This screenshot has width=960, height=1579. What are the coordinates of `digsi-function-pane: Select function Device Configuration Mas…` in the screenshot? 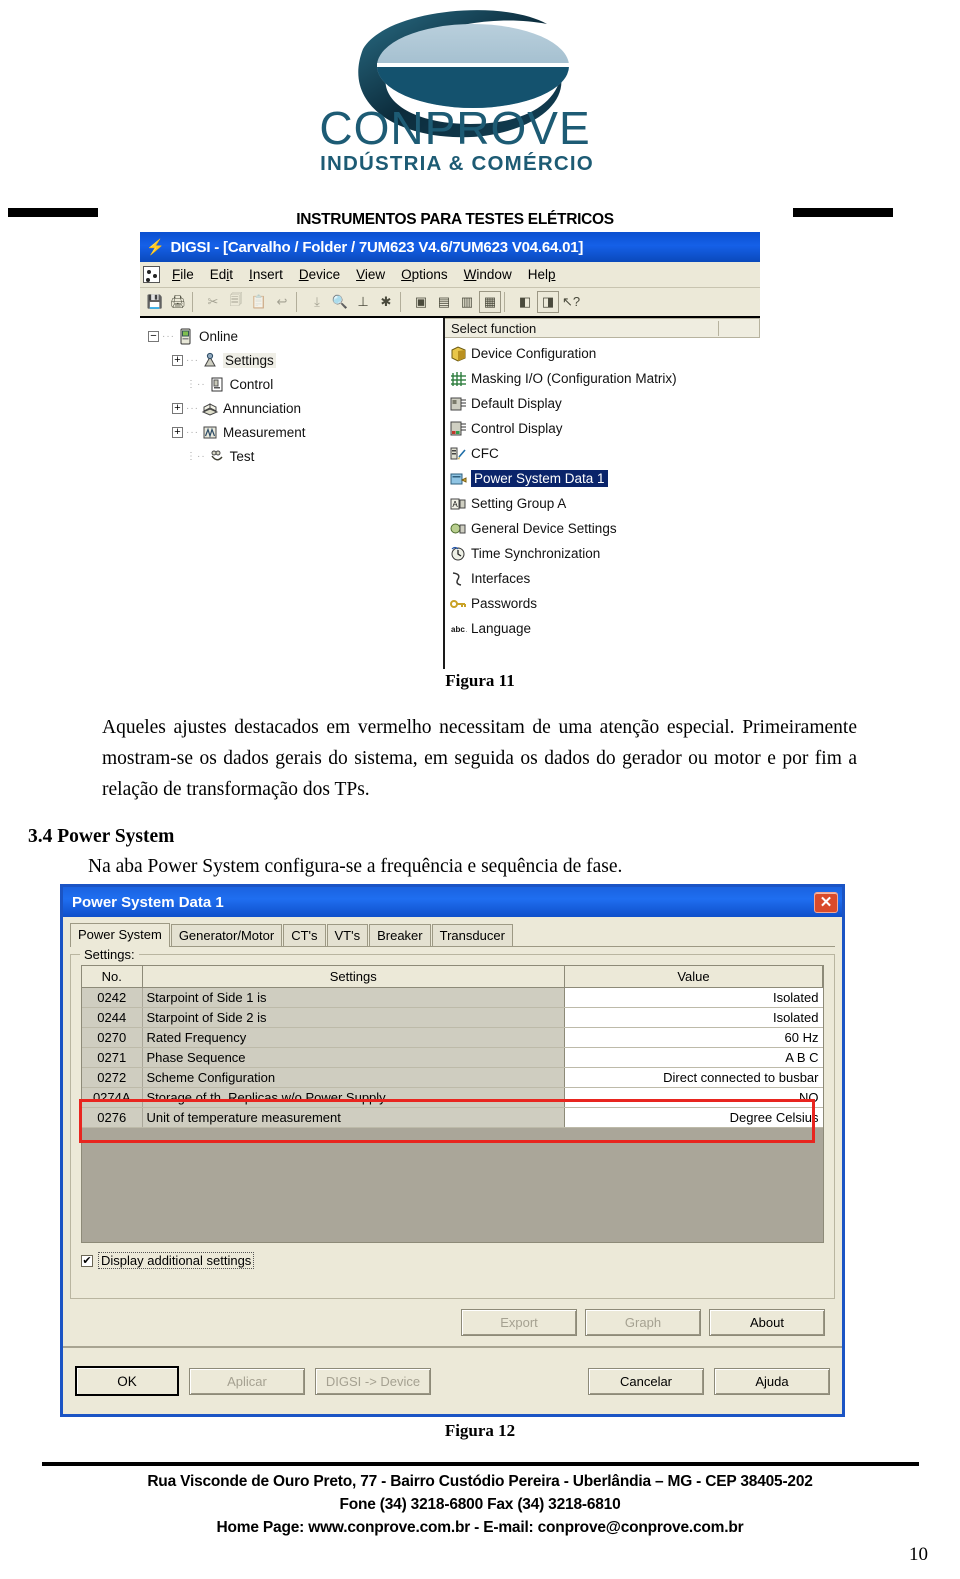 It's located at (602, 493).